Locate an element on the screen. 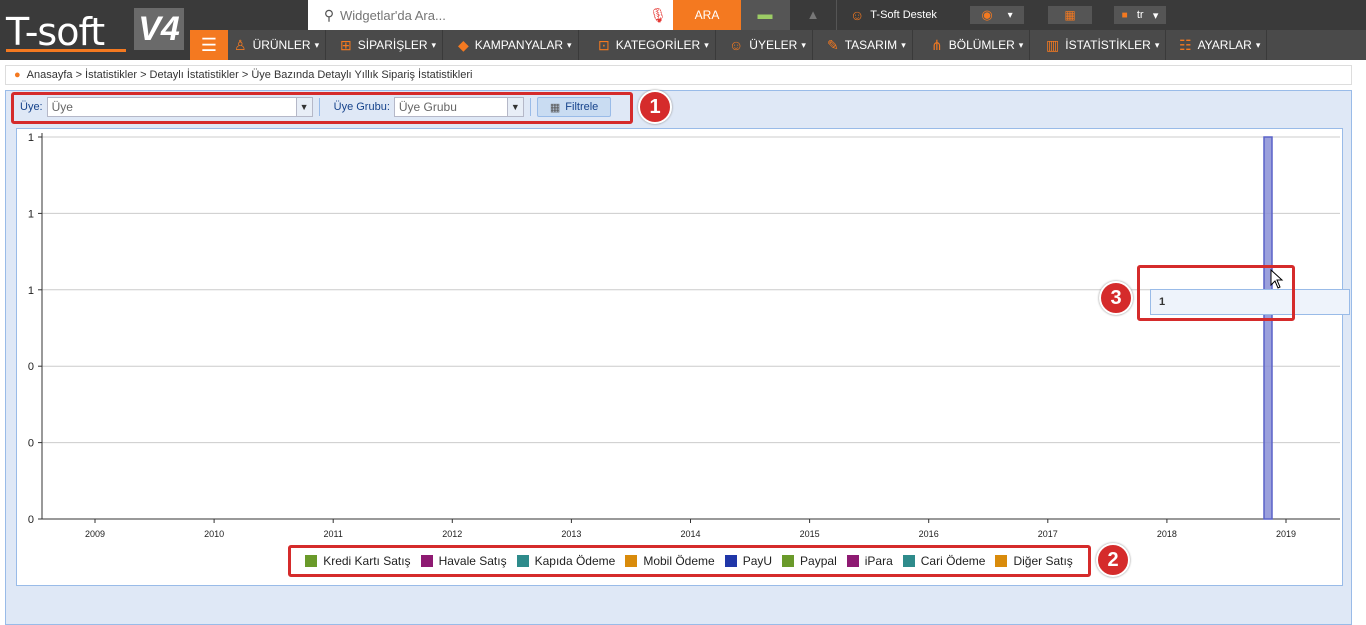 The height and width of the screenshot is (625, 1366). nav-item-label: BÖLÜMLER is located at coordinates (981, 45).